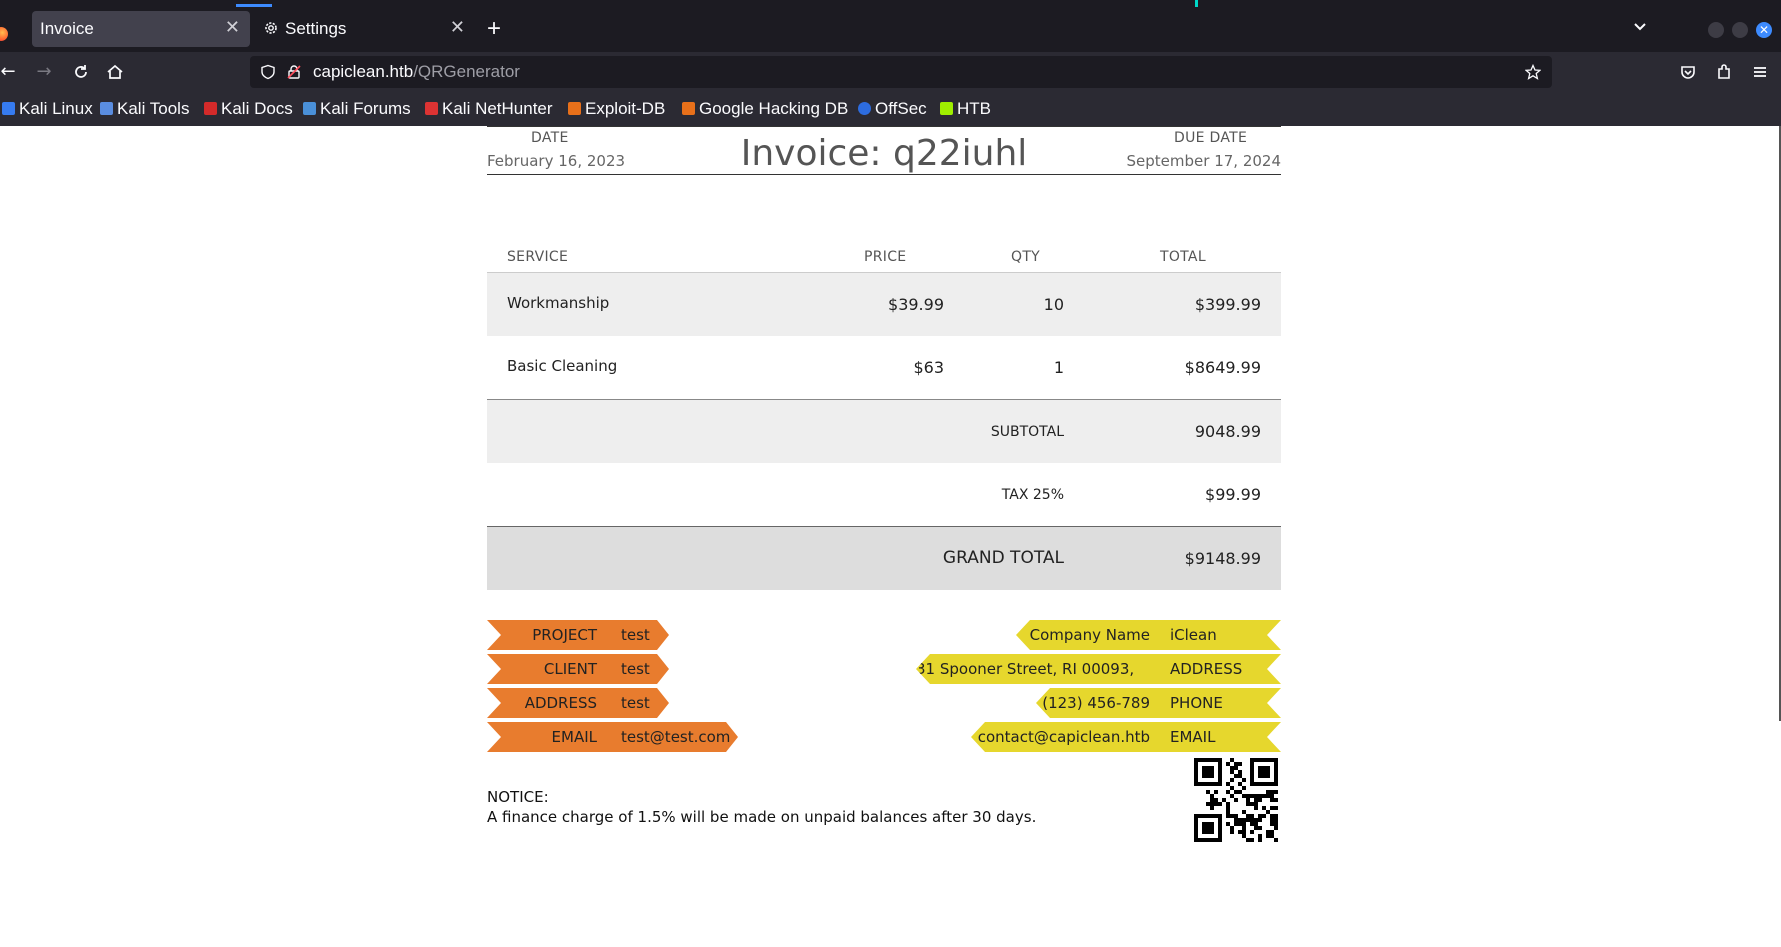 The width and height of the screenshot is (1781, 947). I want to click on minimize-button, so click(1716, 30).